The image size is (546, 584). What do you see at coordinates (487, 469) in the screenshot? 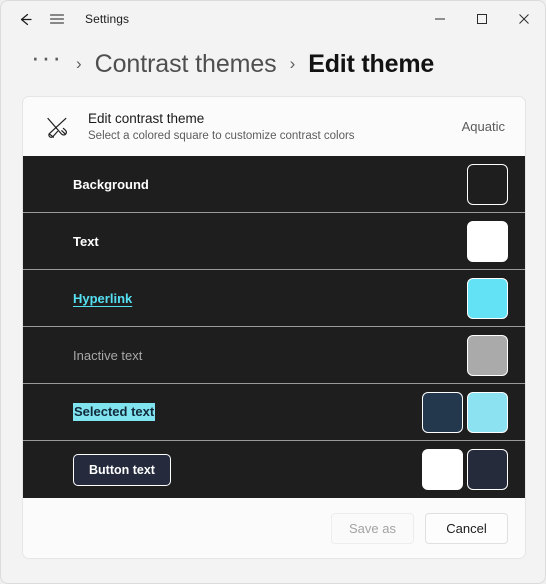
I see `button-text-background-swatch` at bounding box center [487, 469].